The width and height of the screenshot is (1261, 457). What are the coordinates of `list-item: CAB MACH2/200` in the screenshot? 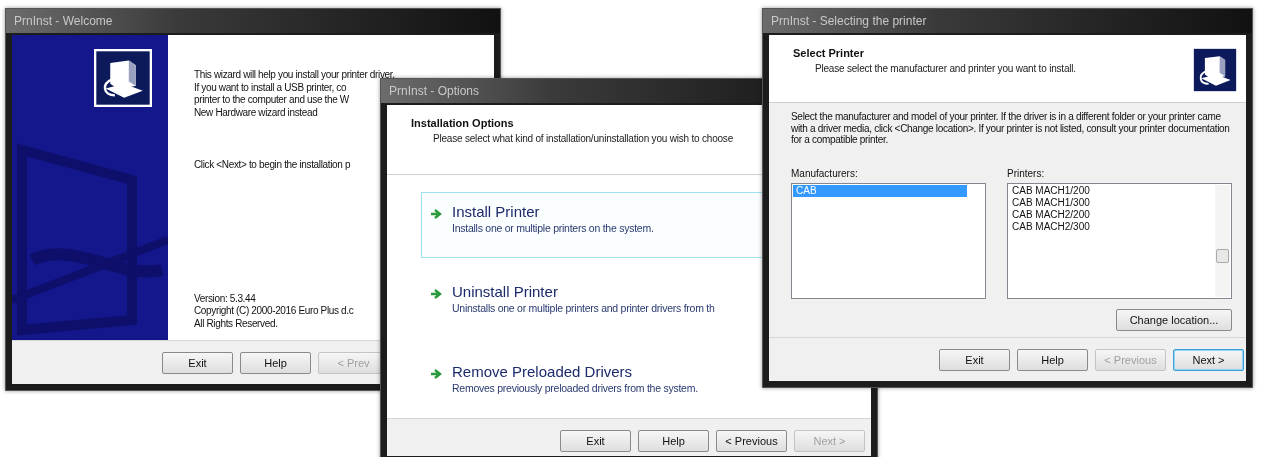 It's located at (1111, 214).